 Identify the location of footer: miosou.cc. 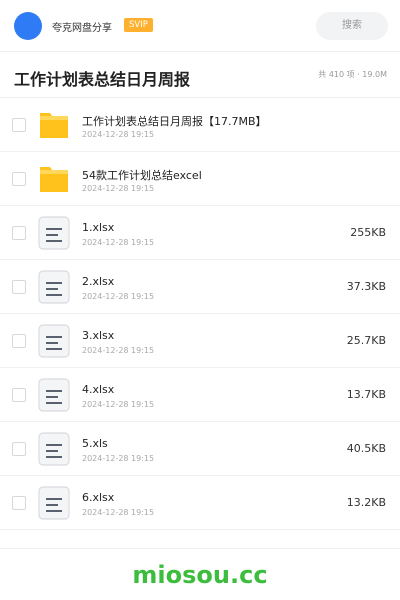
(200, 574).